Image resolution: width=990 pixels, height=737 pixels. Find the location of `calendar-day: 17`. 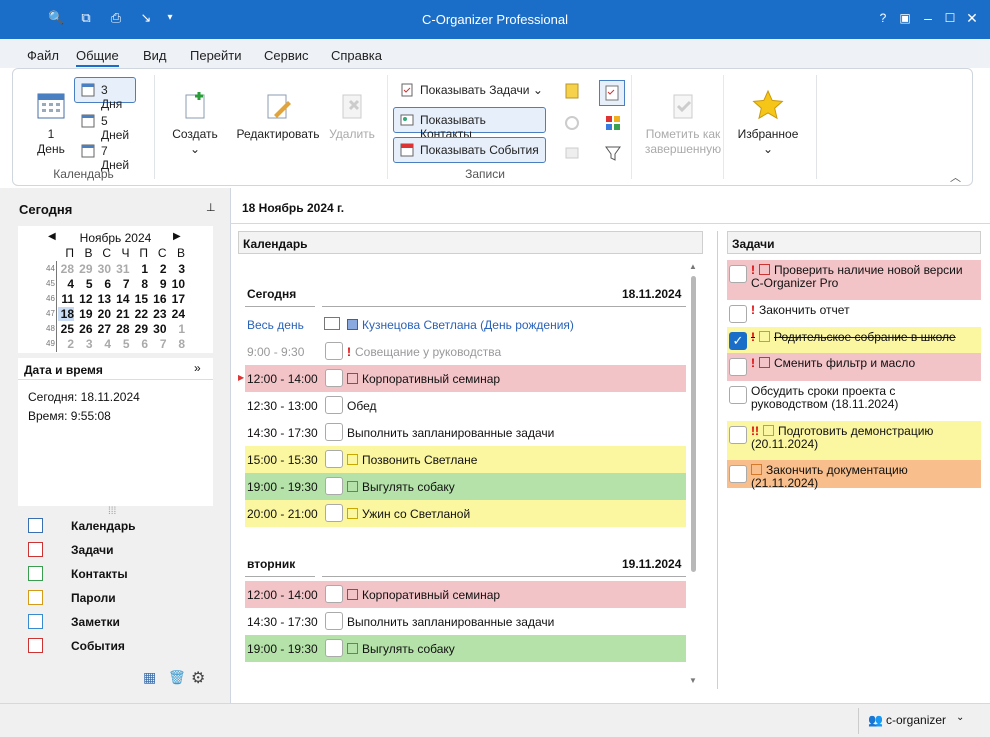

calendar-day: 17 is located at coordinates (177, 299).